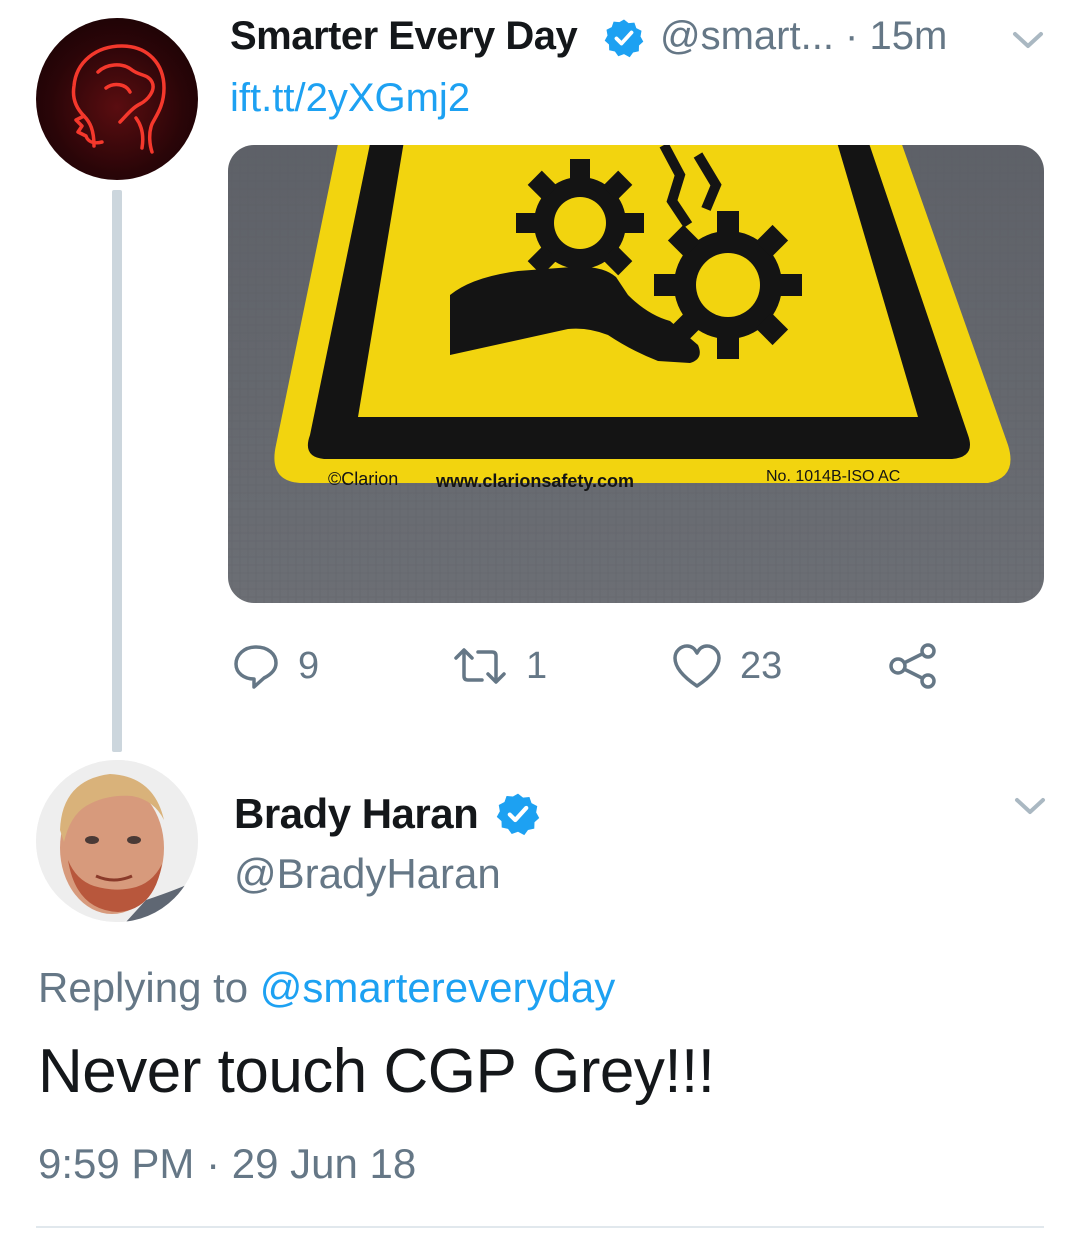  What do you see at coordinates (540, 1227) in the screenshot?
I see `divider` at bounding box center [540, 1227].